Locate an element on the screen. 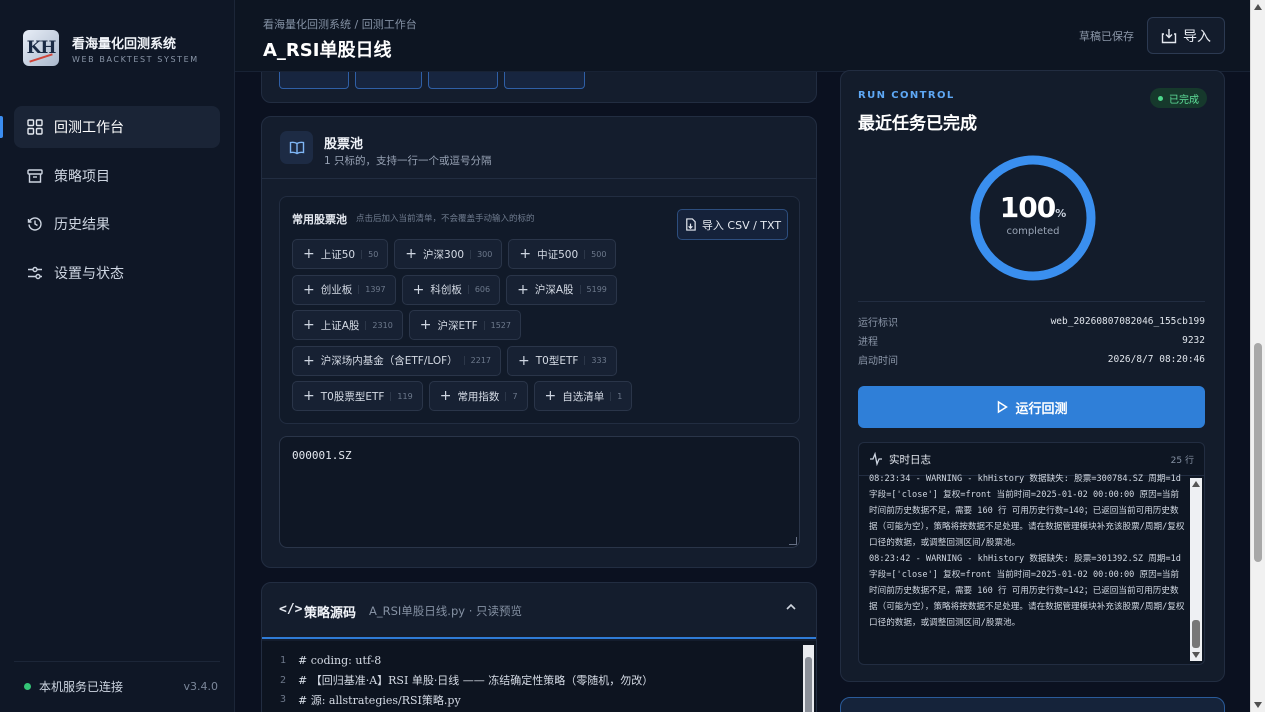 This screenshot has width=1265, height=712. chip-row: + 上证50 50 + 沪深300 300 + 中证500 500 is located at coordinates (465, 254).